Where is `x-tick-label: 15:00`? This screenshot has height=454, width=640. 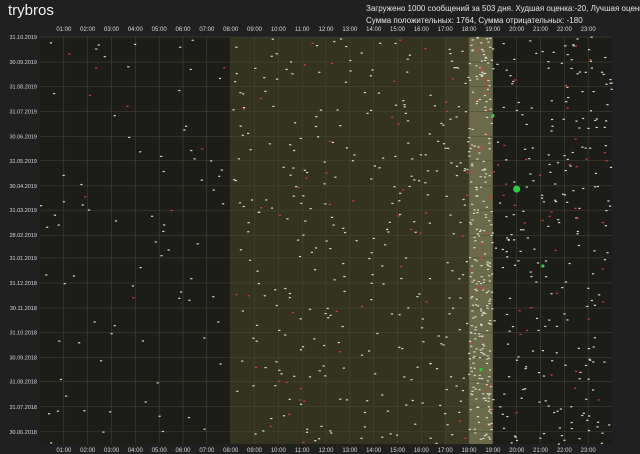 x-tick-label: 15:00 is located at coordinates (398, 30).